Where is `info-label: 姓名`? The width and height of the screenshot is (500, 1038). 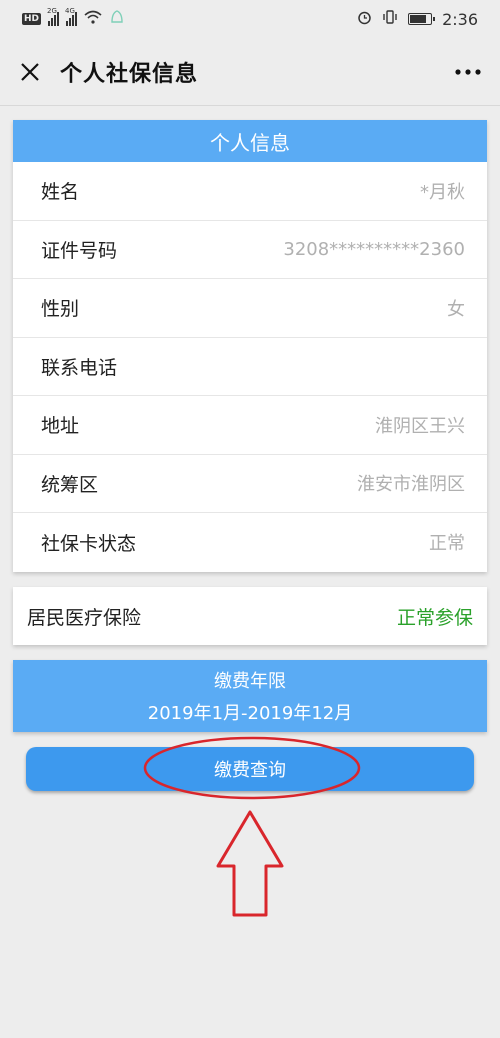
info-label: 姓名 is located at coordinates (60, 192).